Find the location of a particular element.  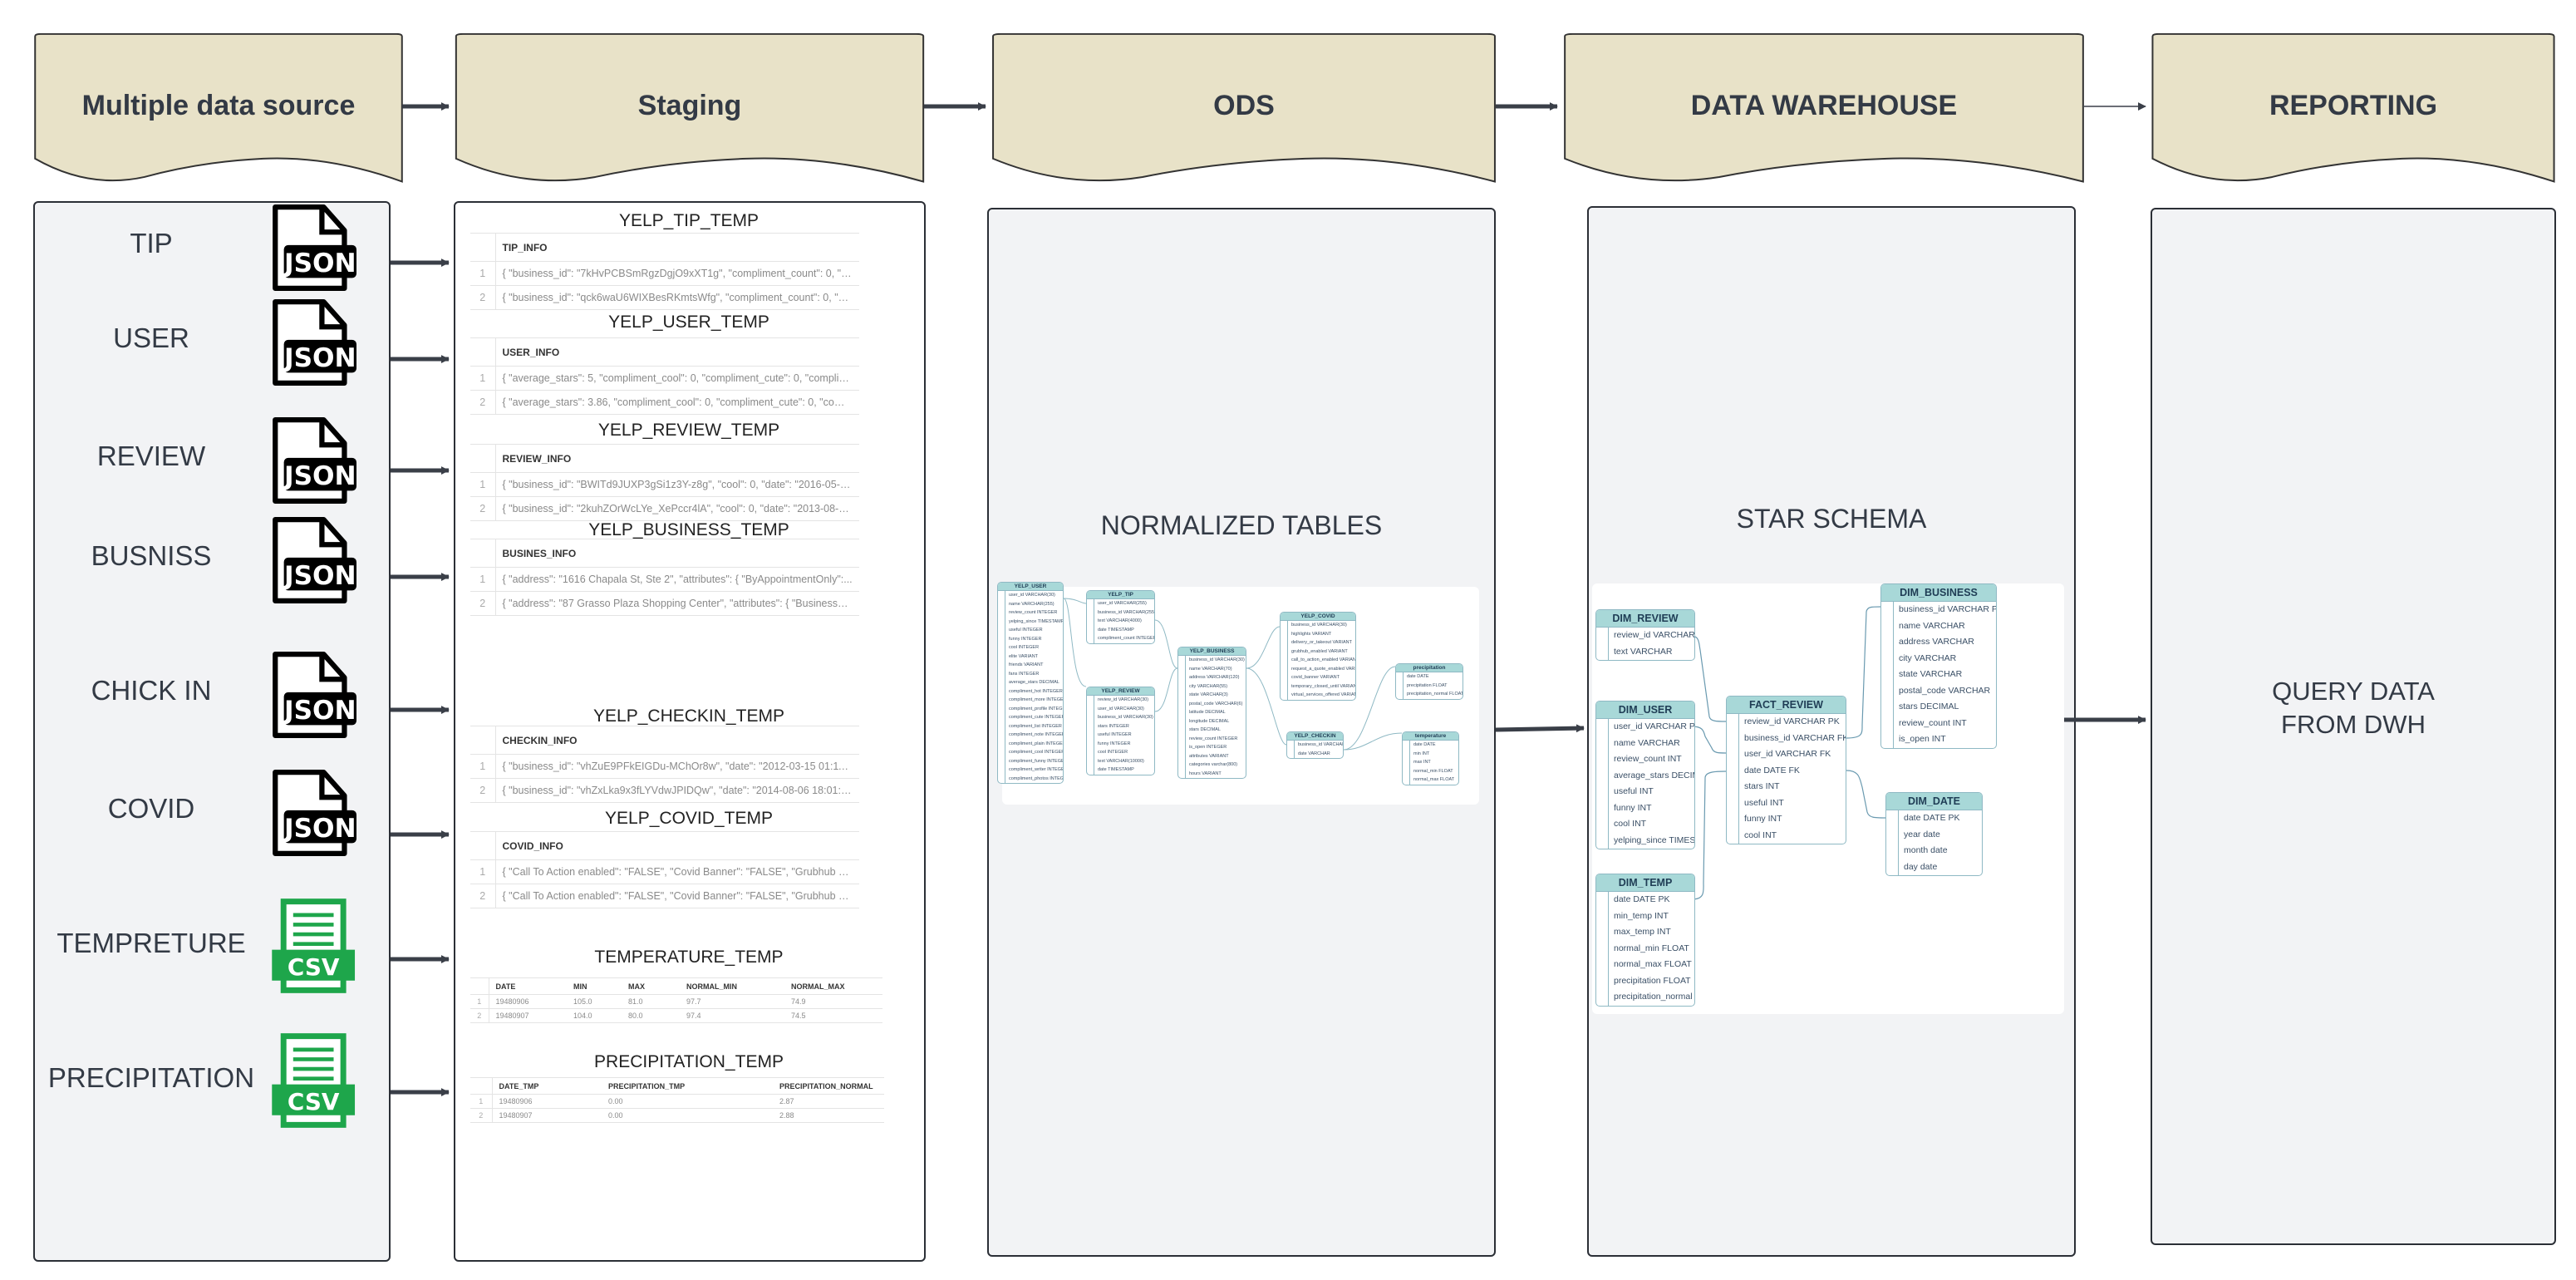

erd-column: name VARCHAR is located at coordinates (1651, 743).